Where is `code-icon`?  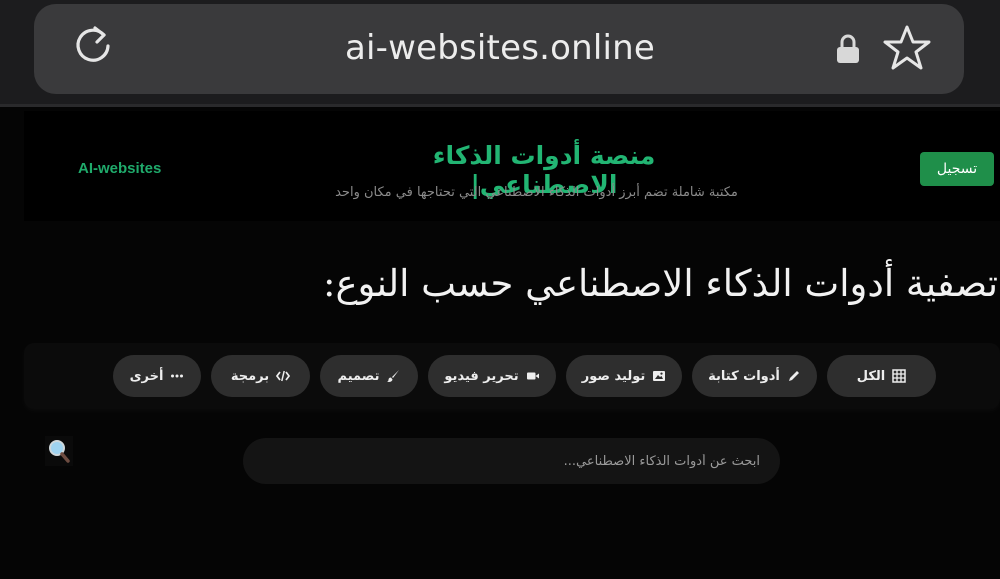 code-icon is located at coordinates (283, 376).